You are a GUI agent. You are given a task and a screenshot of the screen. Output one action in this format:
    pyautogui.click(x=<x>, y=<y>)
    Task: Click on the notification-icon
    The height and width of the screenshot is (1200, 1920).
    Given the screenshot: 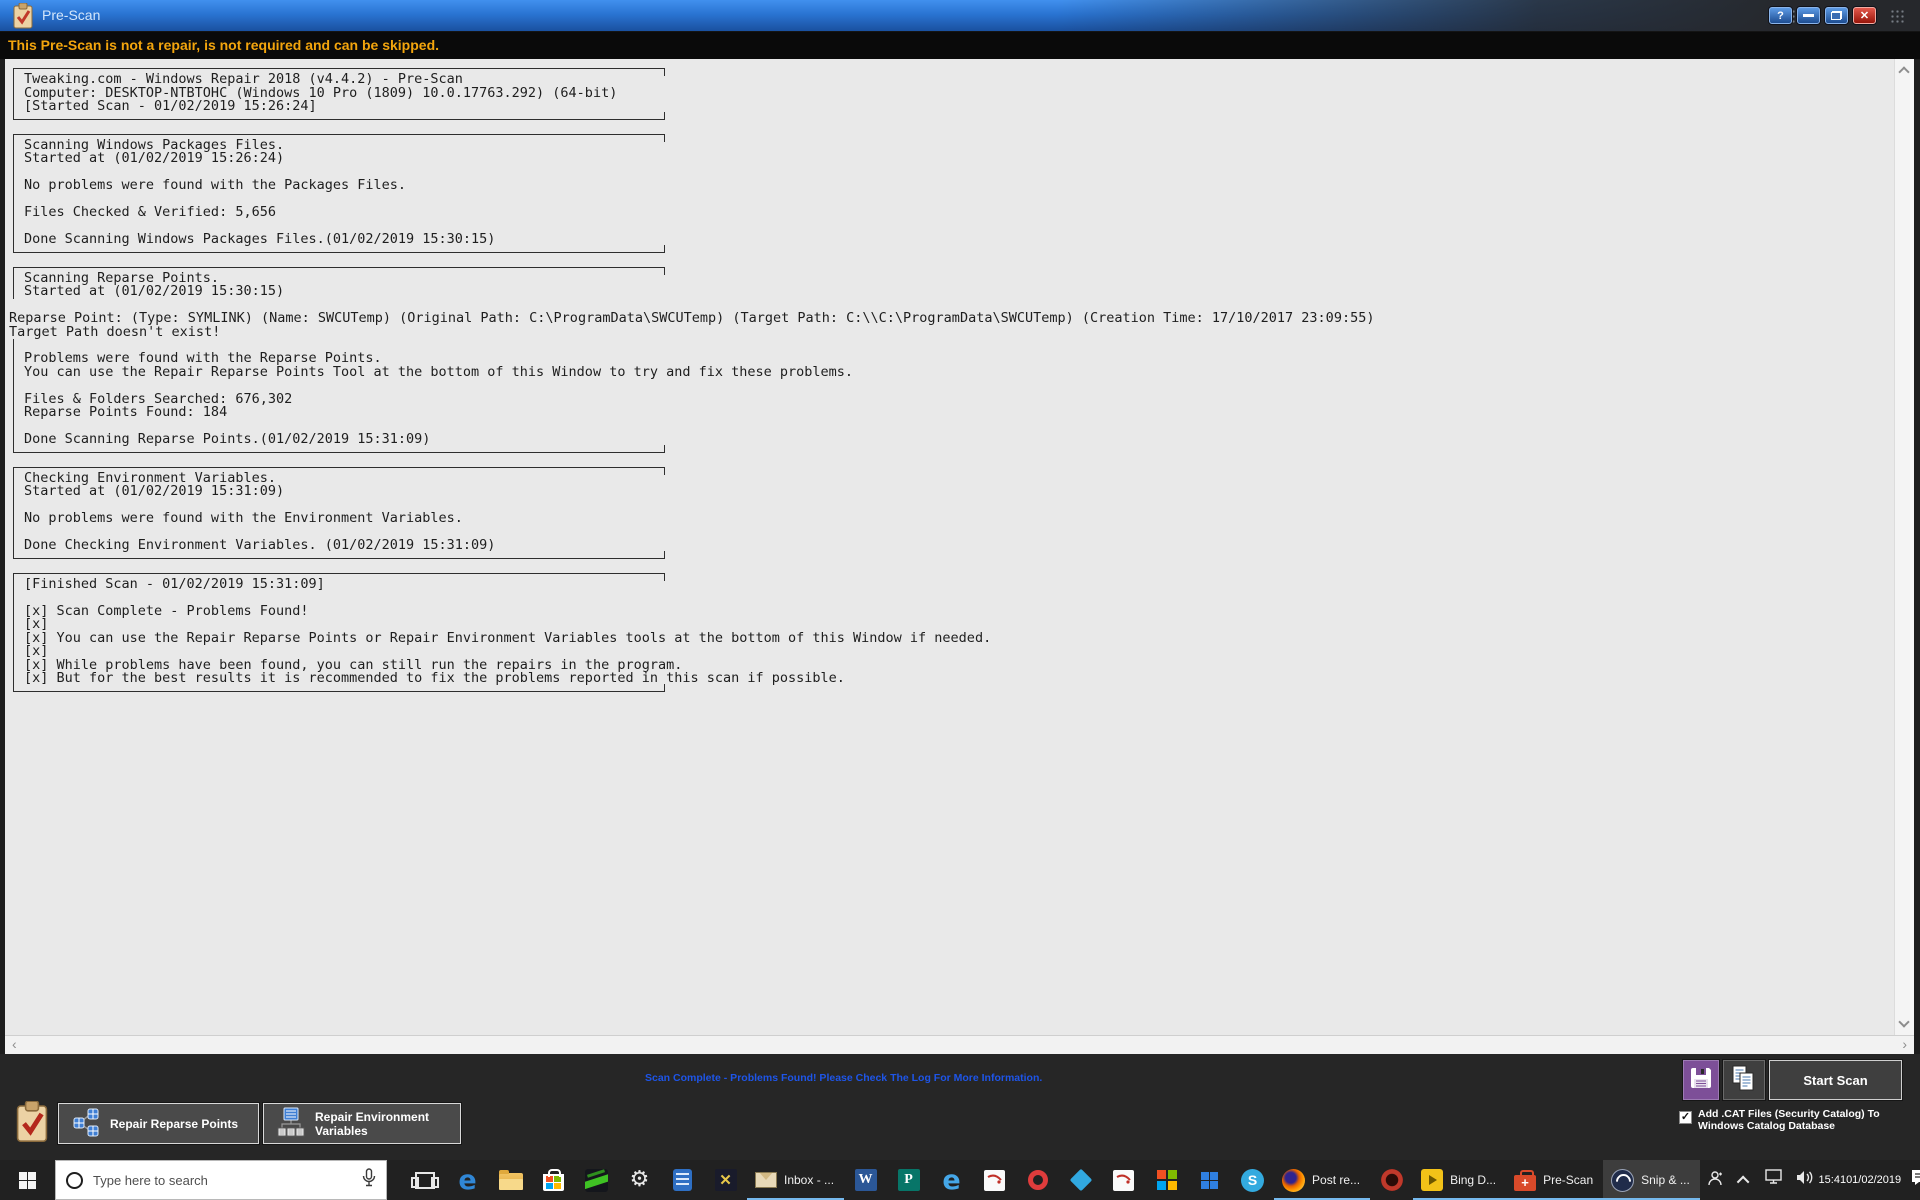 What is the action you would take?
    pyautogui.click(x=1915, y=1180)
    